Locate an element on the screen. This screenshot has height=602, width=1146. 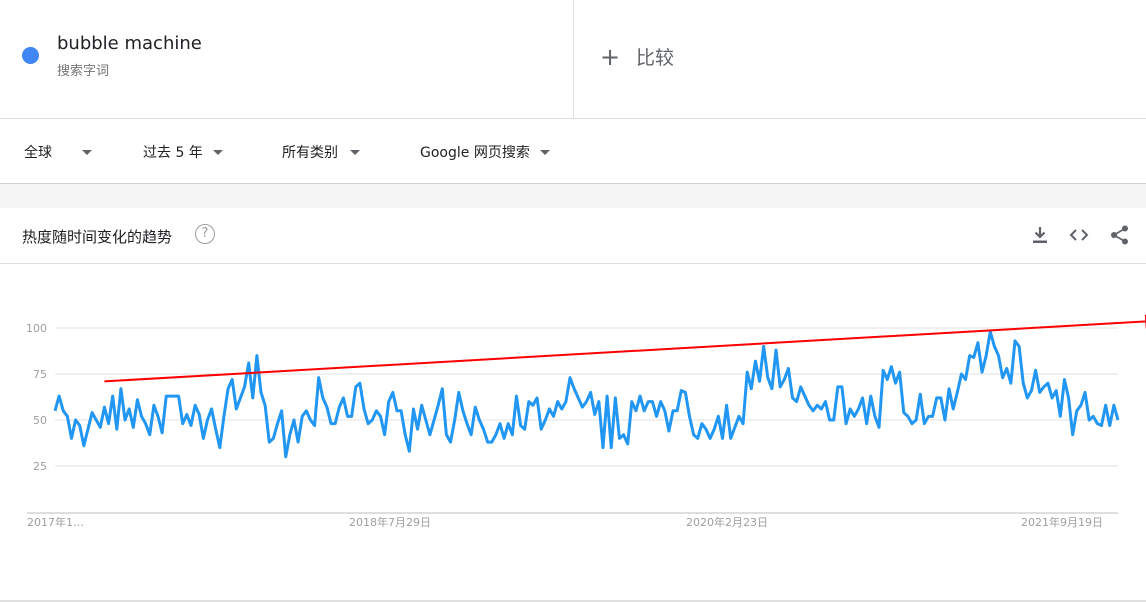
compare-button: + 比较 is located at coordinates (637, 56).